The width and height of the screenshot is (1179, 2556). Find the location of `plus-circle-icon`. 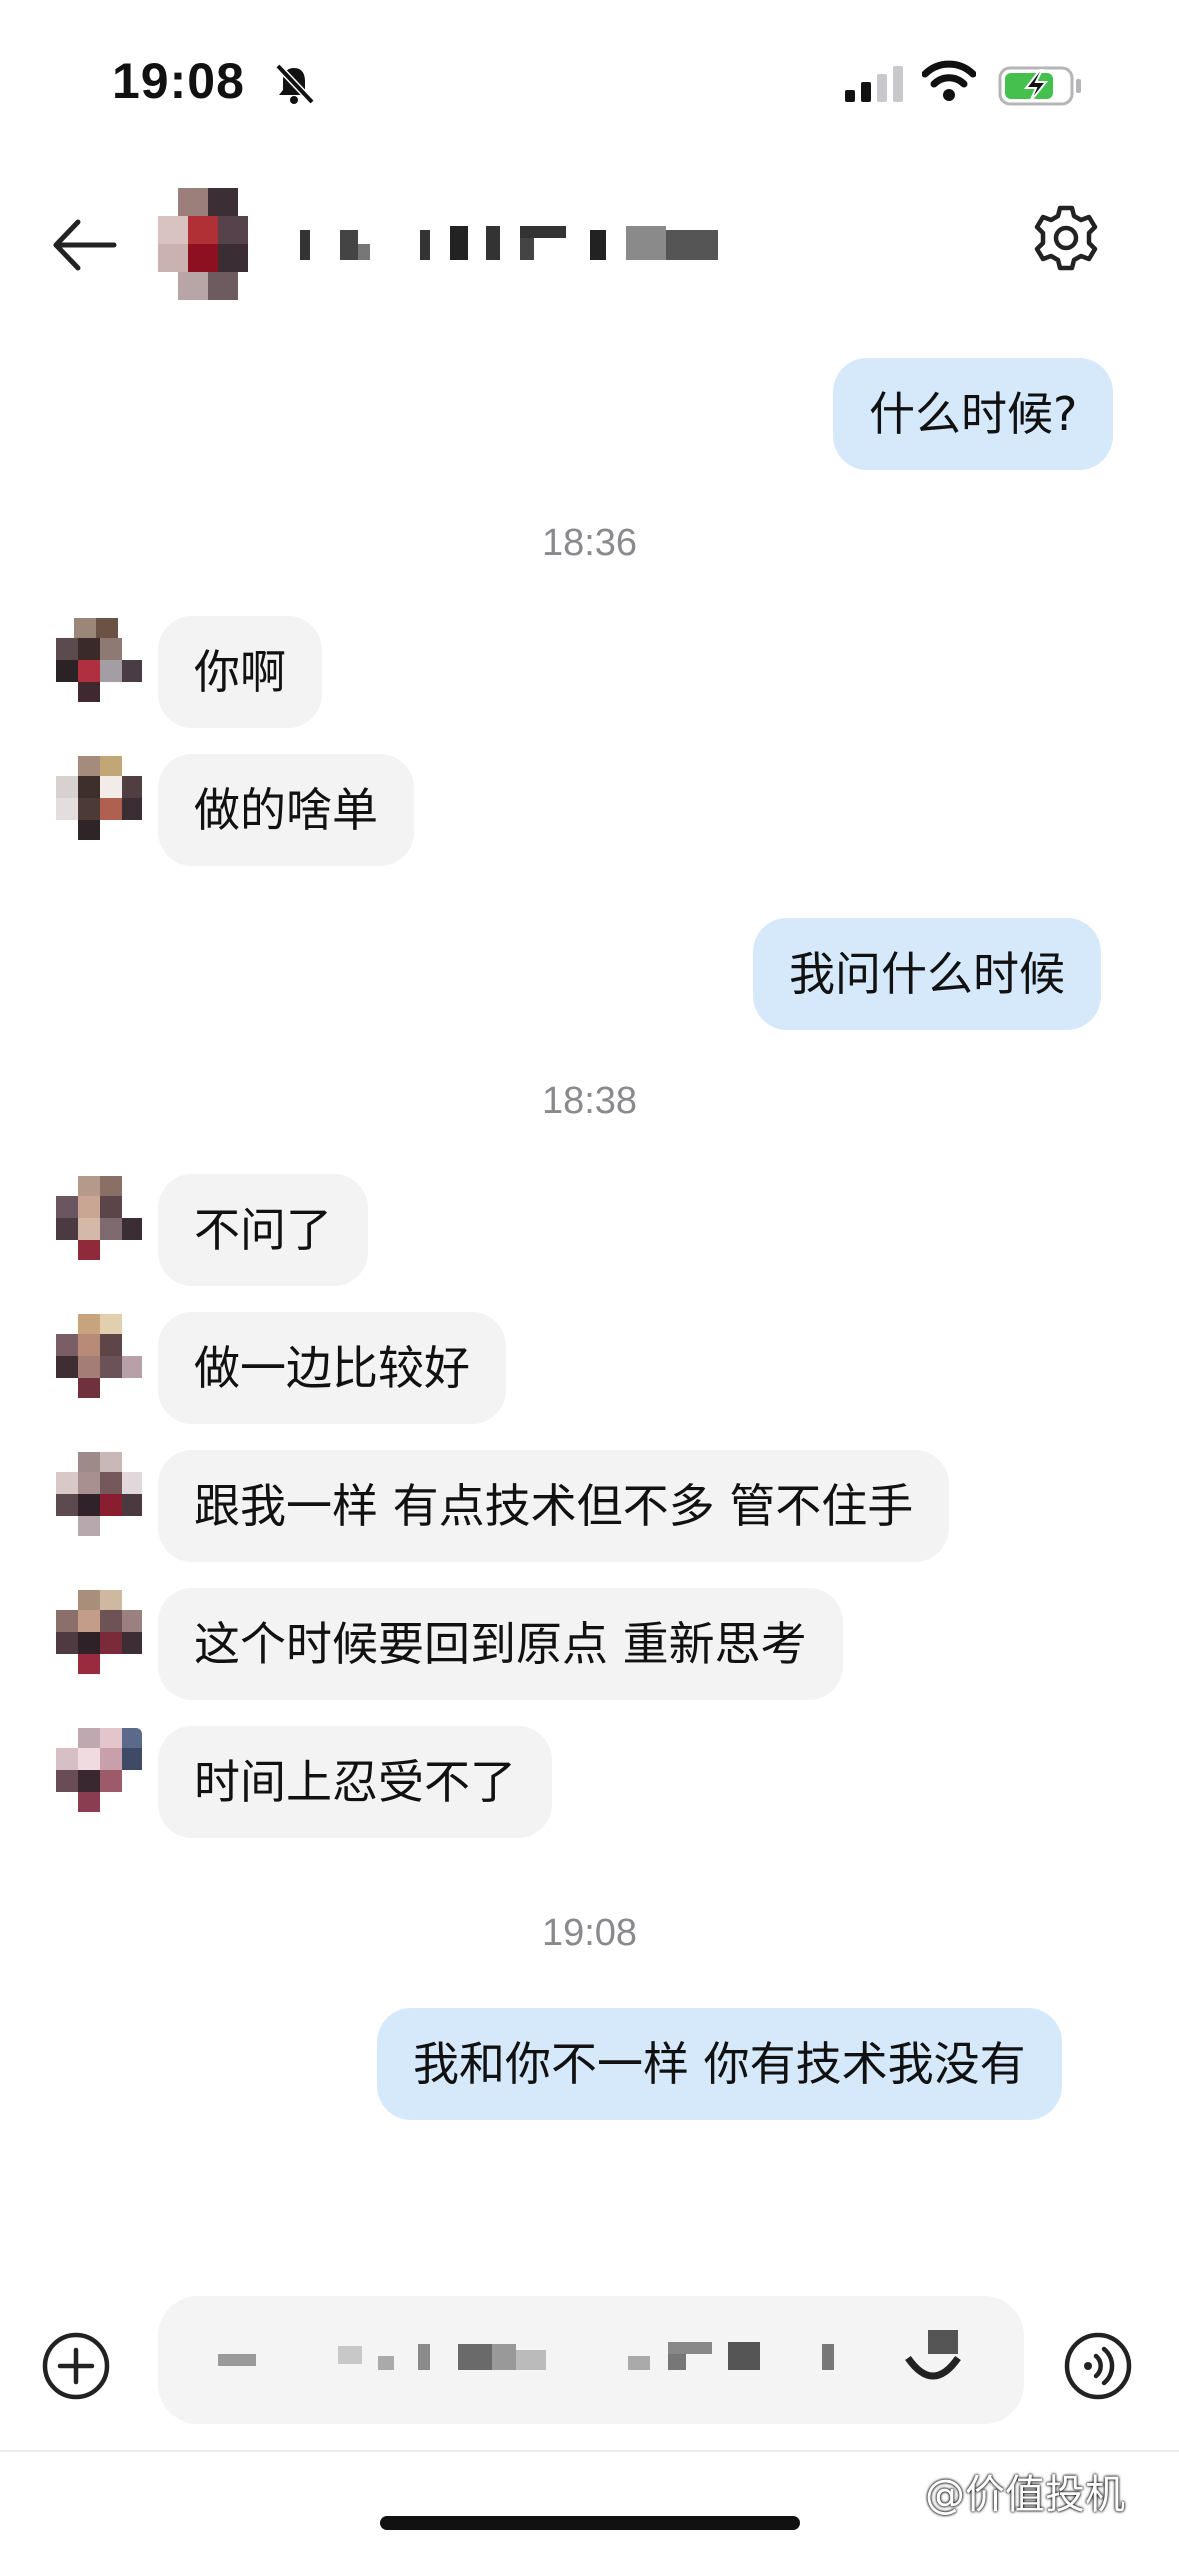

plus-circle-icon is located at coordinates (76, 2366).